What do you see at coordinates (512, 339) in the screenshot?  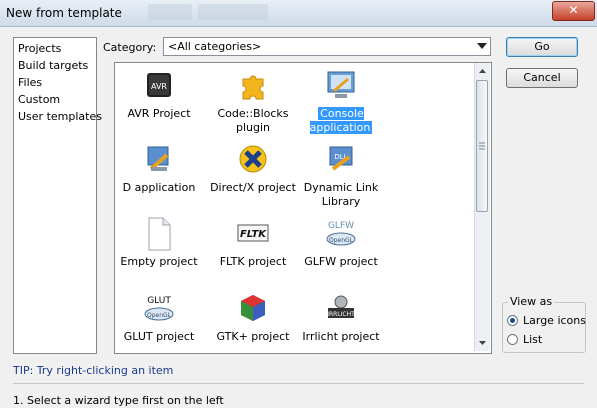 I see `radio-unchecked-icon` at bounding box center [512, 339].